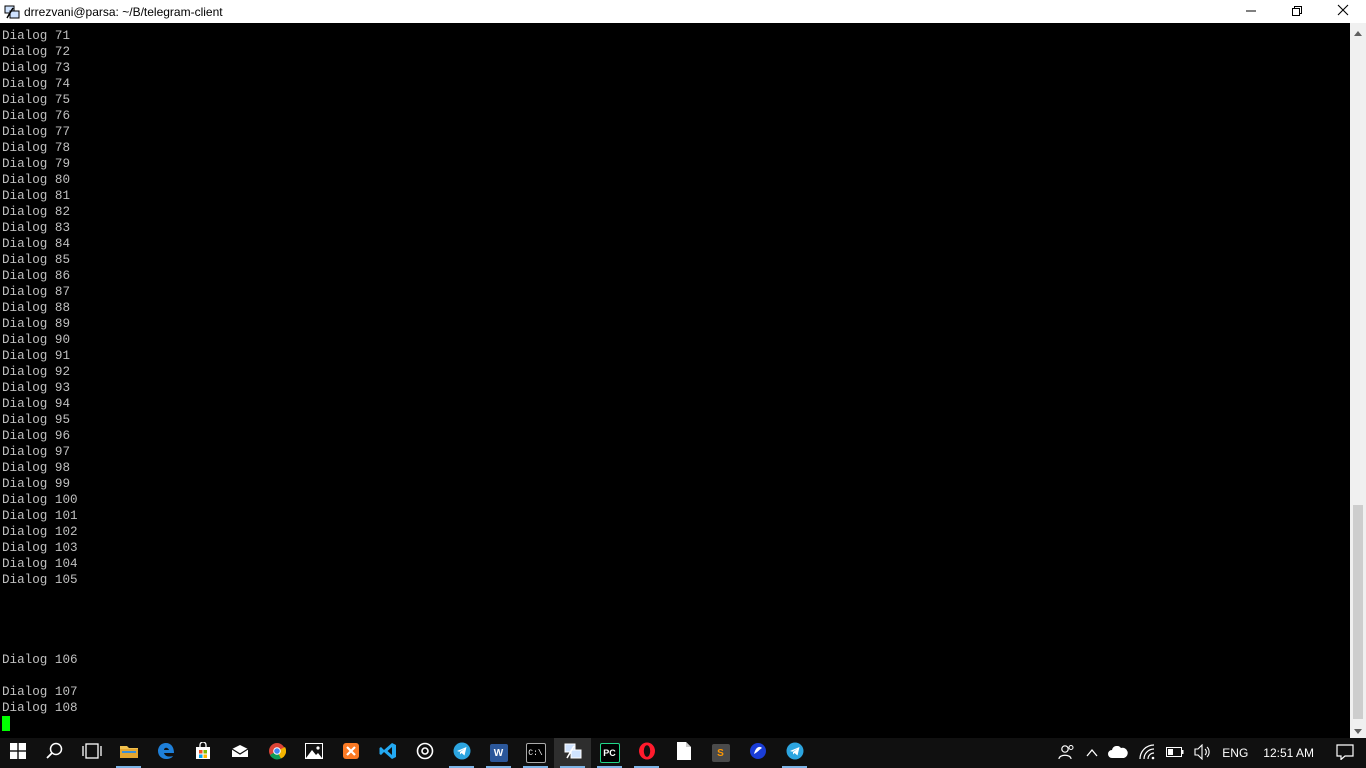 This screenshot has width=1366, height=768. I want to click on terminal-line: Dialog 101, so click(40, 516).